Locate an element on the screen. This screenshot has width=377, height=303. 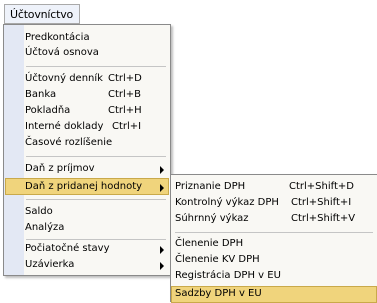
submenu-item-label: Priznanie DPH is located at coordinates (210, 186).